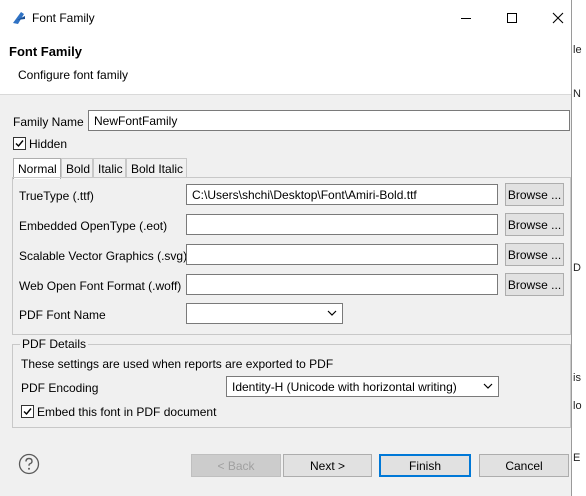 This screenshot has height=496, width=586. What do you see at coordinates (48, 122) in the screenshot?
I see `family-name-label: Family Name` at bounding box center [48, 122].